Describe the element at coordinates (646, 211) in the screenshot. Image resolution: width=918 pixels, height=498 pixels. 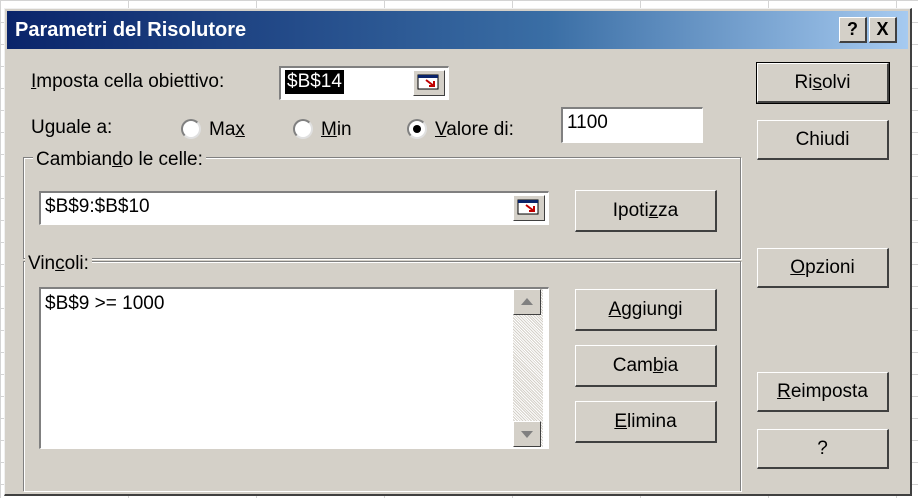
I see `guess-button: Ipotizza` at that location.